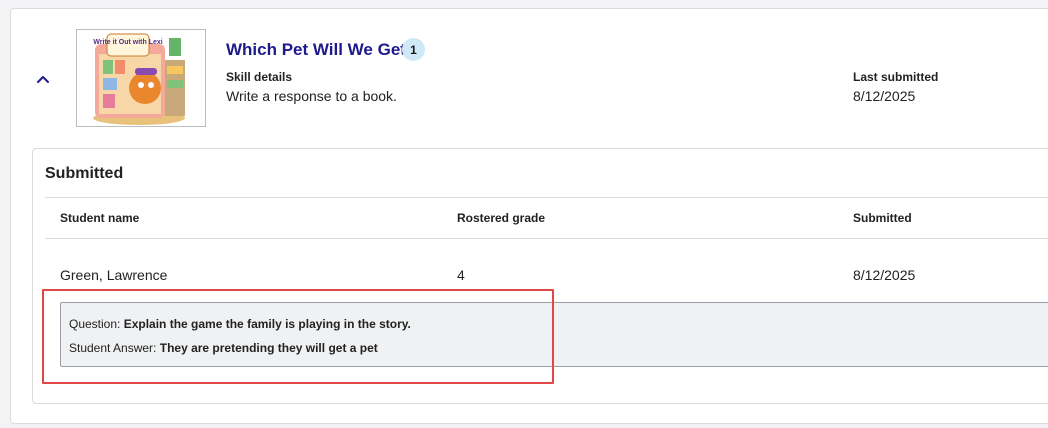 This screenshot has width=1048, height=428. Describe the element at coordinates (128, 42) in the screenshot. I see `thumbnail-logo-text: Write it Out with Lexi` at that location.